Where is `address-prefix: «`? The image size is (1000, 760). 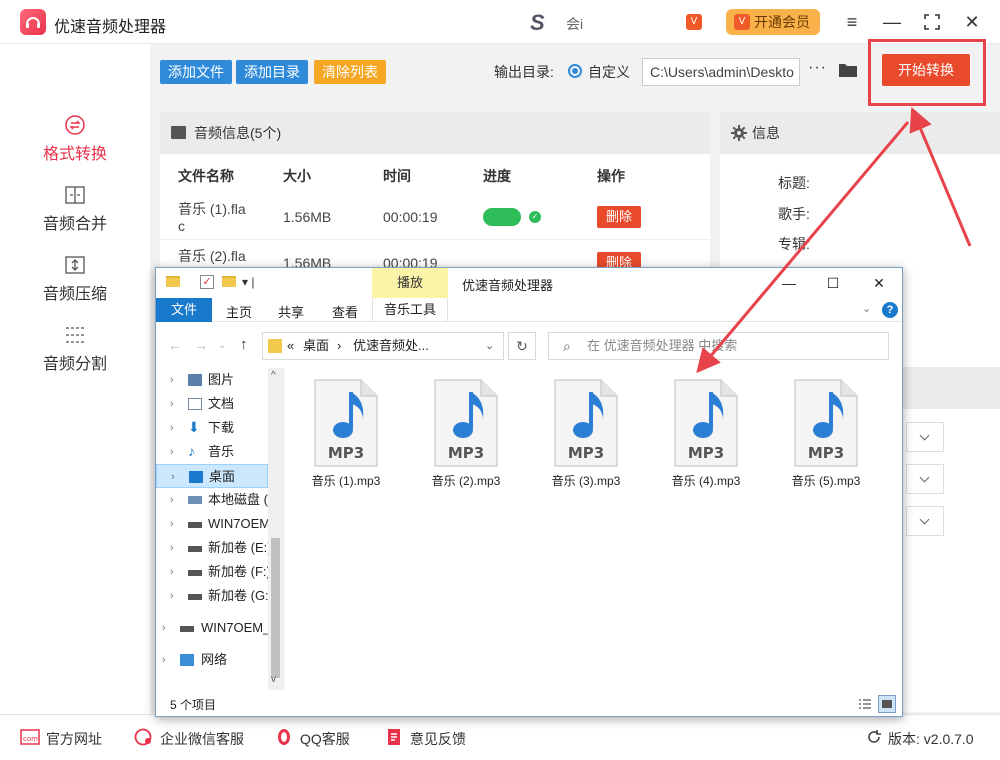
address-prefix: « is located at coordinates (290, 346).